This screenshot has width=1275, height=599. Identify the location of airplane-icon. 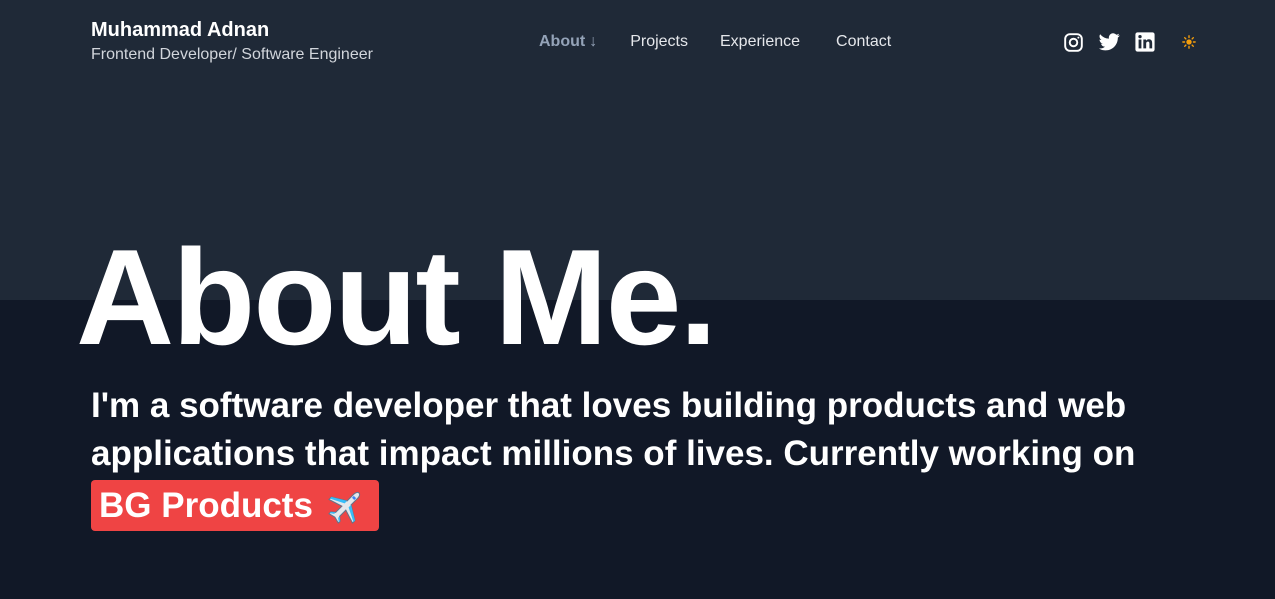
(346, 506).